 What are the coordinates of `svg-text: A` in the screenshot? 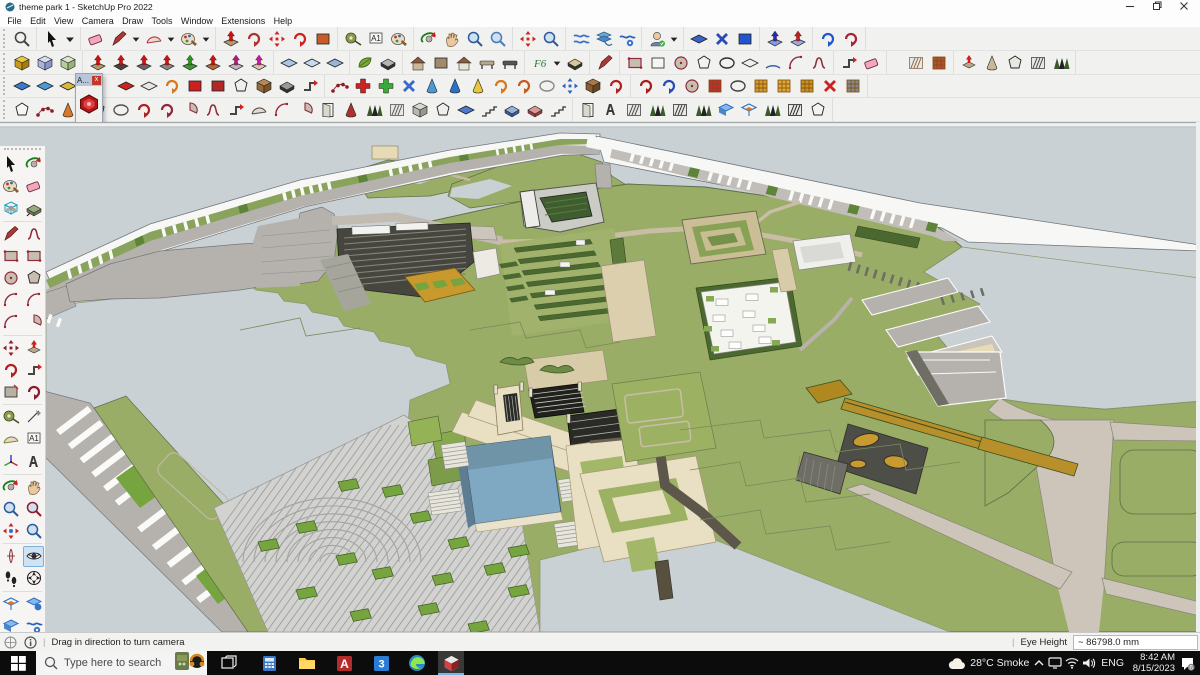 It's located at (344, 664).